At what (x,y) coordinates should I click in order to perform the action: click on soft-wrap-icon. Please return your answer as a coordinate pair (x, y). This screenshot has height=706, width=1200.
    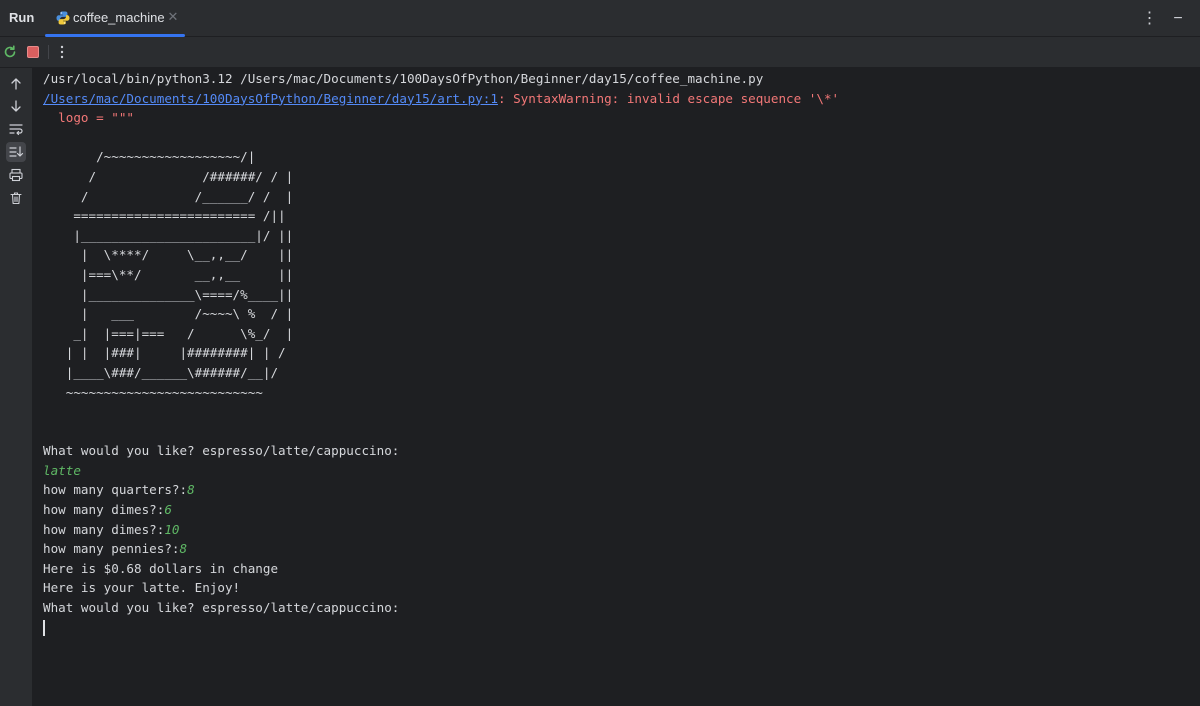
    Looking at the image, I should click on (16, 129).